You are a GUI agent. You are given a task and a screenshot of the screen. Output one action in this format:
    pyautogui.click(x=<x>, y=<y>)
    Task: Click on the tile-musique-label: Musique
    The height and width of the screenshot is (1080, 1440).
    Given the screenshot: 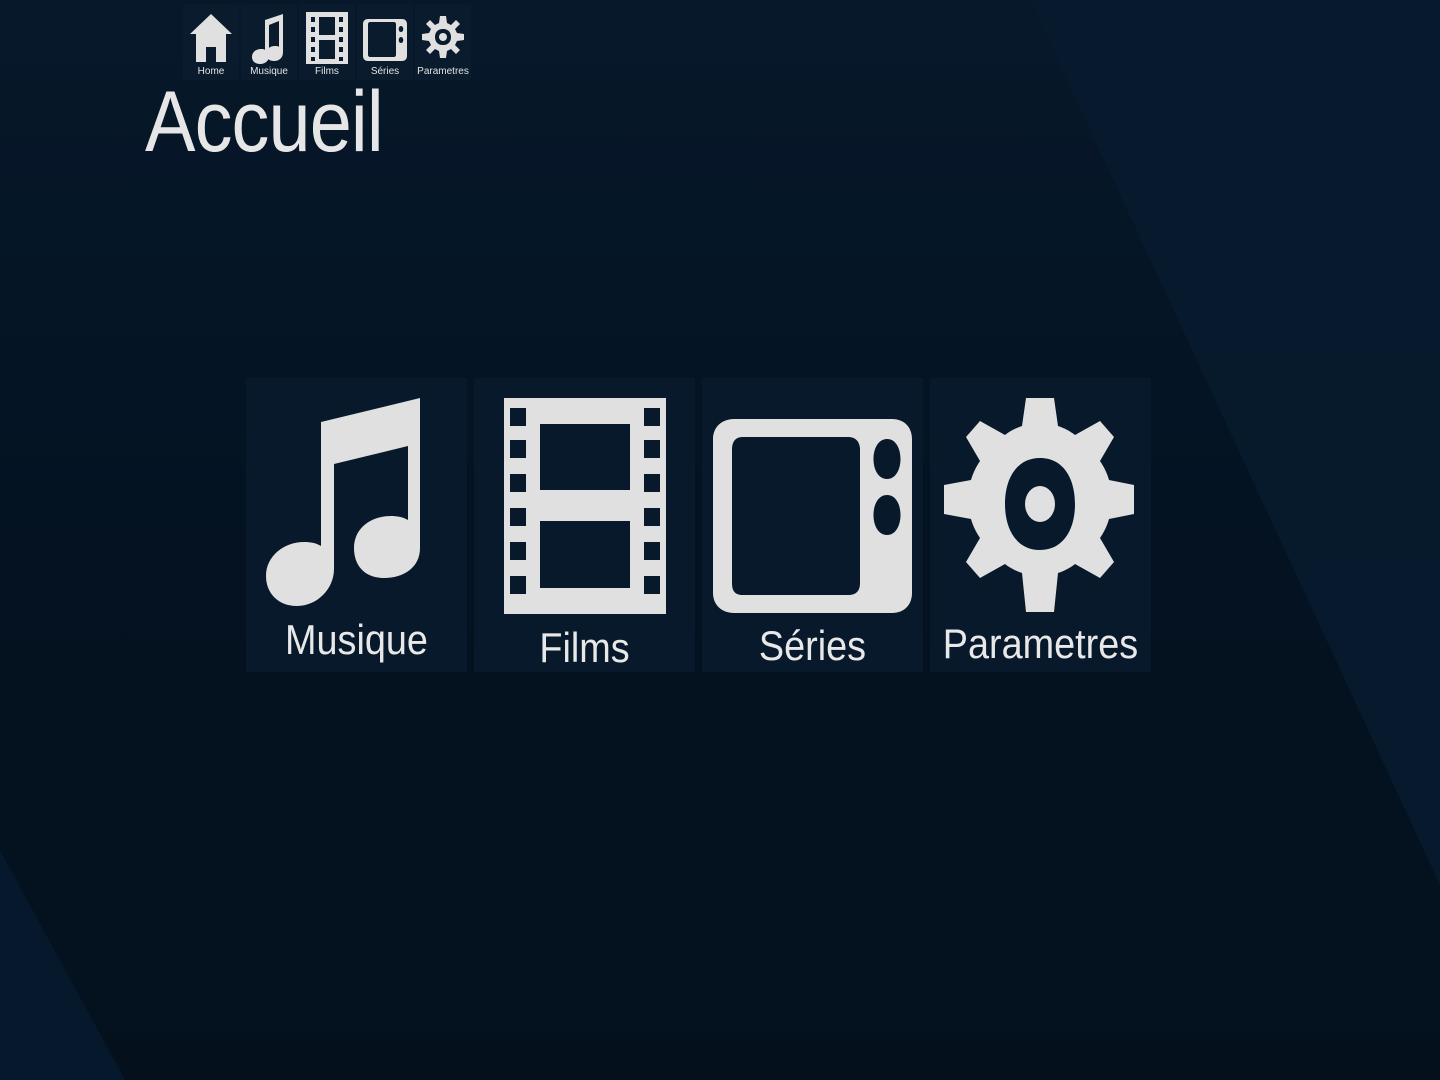 What is the action you would take?
    pyautogui.click(x=356, y=639)
    